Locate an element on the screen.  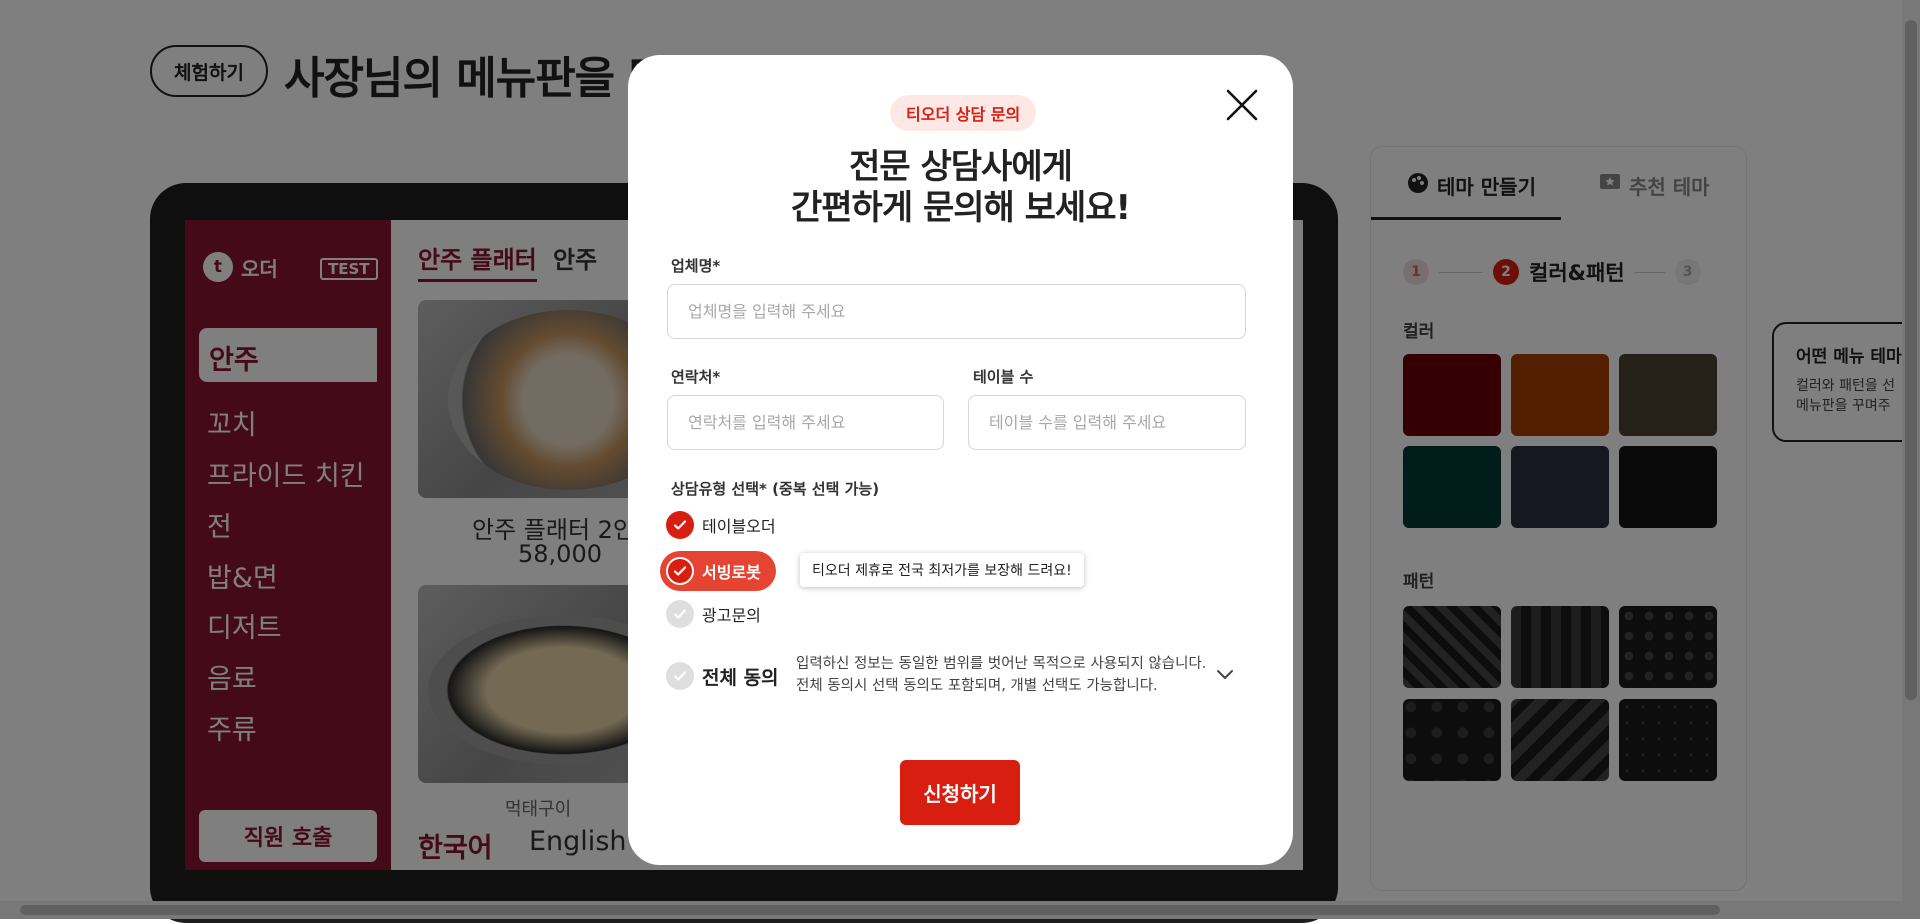
agree-all-checkbox: 전체 동의 is located at coordinates (722, 676).